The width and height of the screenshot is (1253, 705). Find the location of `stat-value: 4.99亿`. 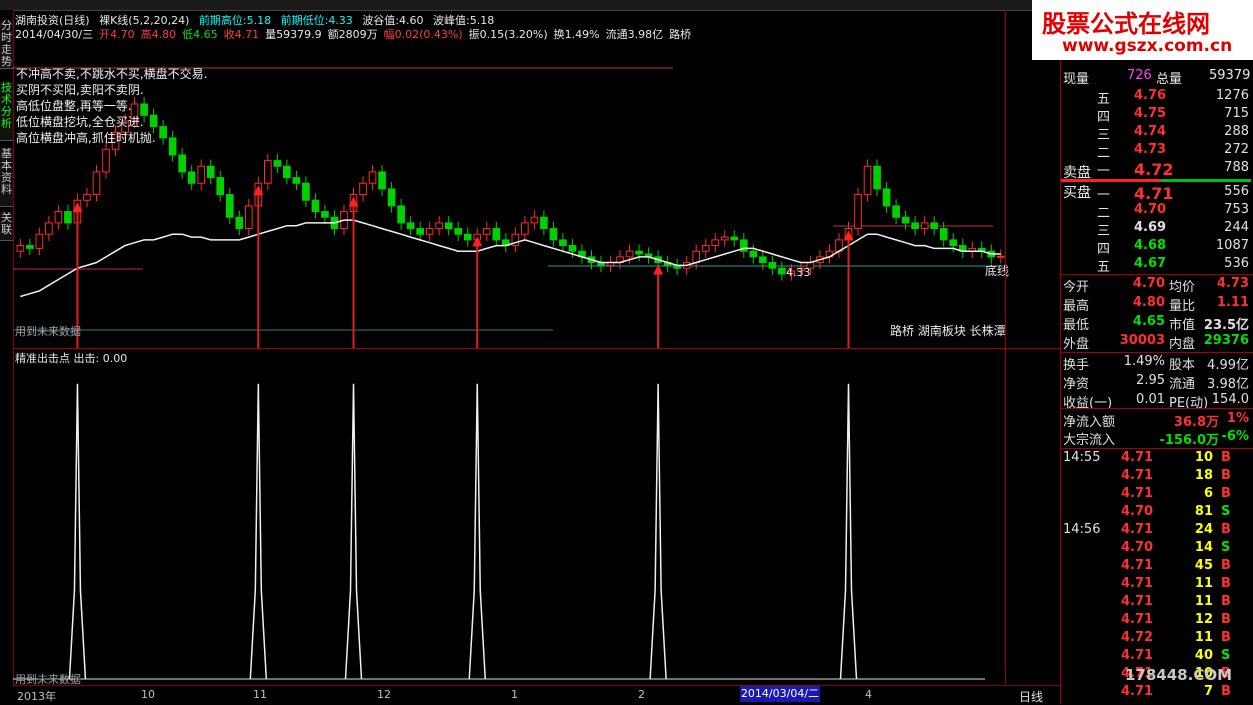

stat-value: 4.99亿 is located at coordinates (1228, 365).